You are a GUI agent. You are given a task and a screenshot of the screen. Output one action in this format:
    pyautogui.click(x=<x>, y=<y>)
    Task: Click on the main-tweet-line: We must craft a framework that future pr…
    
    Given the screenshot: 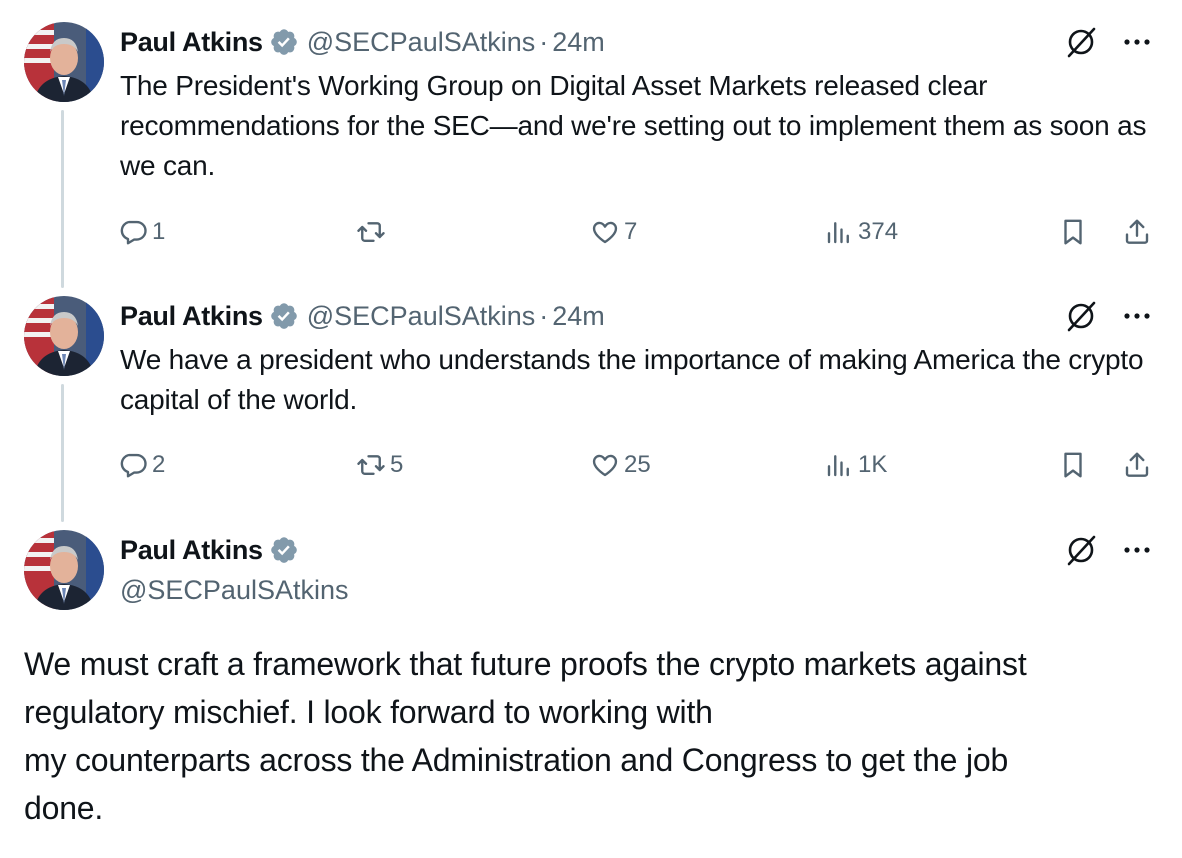 What is the action you would take?
    pyautogui.click(x=525, y=664)
    